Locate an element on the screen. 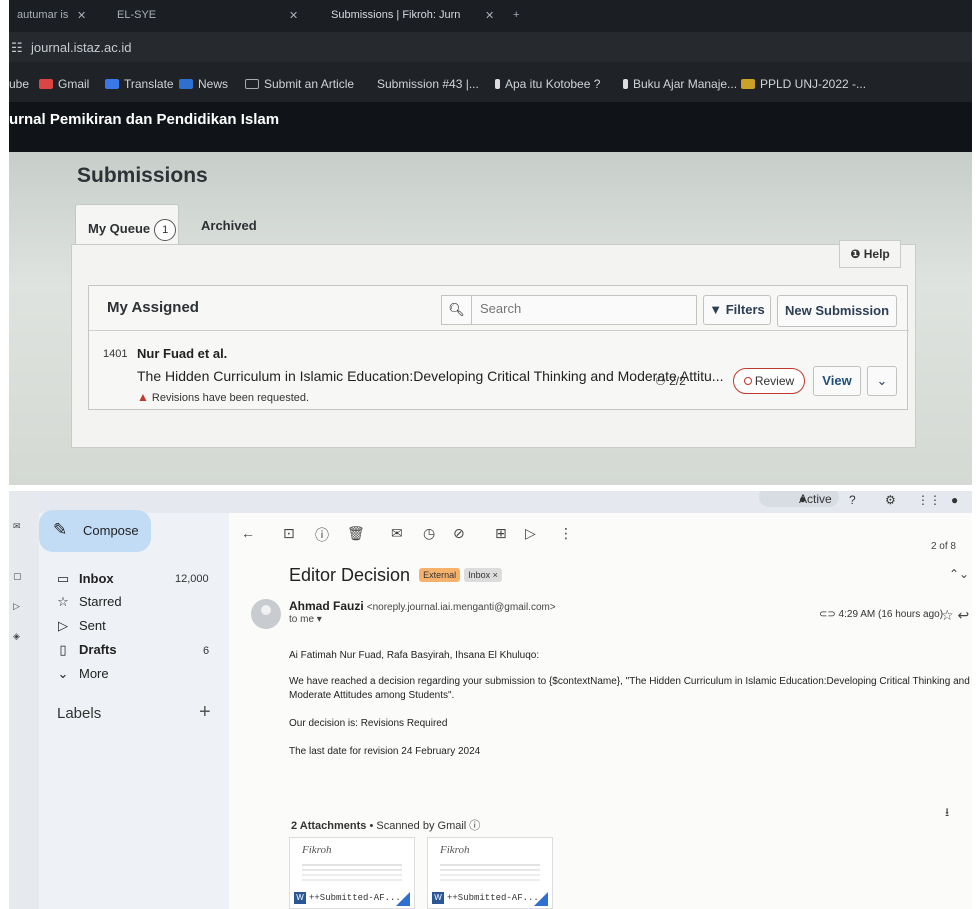 The image size is (978, 909). url-text: journal.istaz.ac.id is located at coordinates (81, 47).